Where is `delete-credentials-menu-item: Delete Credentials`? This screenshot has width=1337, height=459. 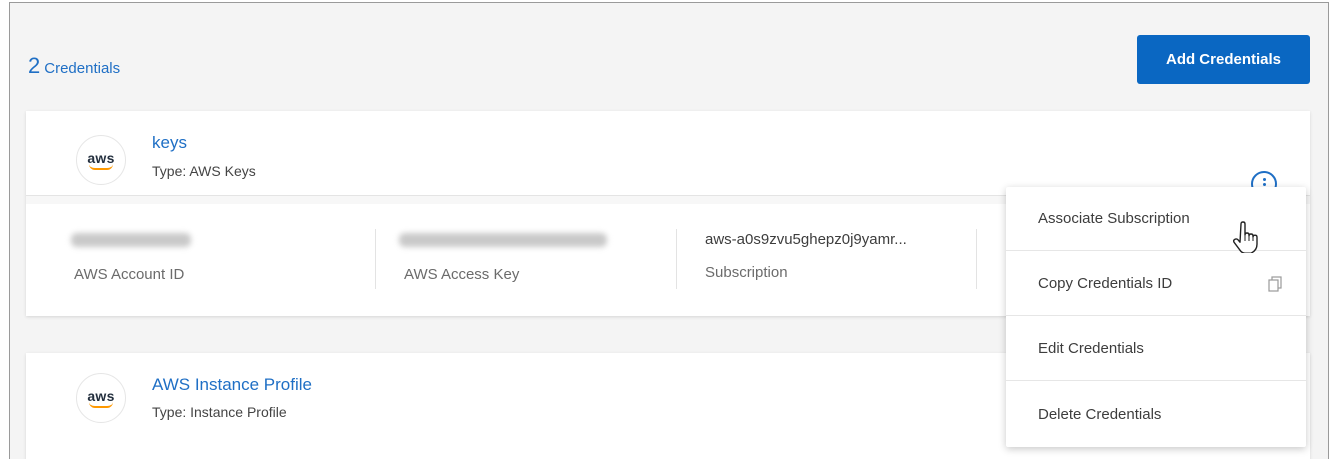 delete-credentials-menu-item: Delete Credentials is located at coordinates (1156, 414).